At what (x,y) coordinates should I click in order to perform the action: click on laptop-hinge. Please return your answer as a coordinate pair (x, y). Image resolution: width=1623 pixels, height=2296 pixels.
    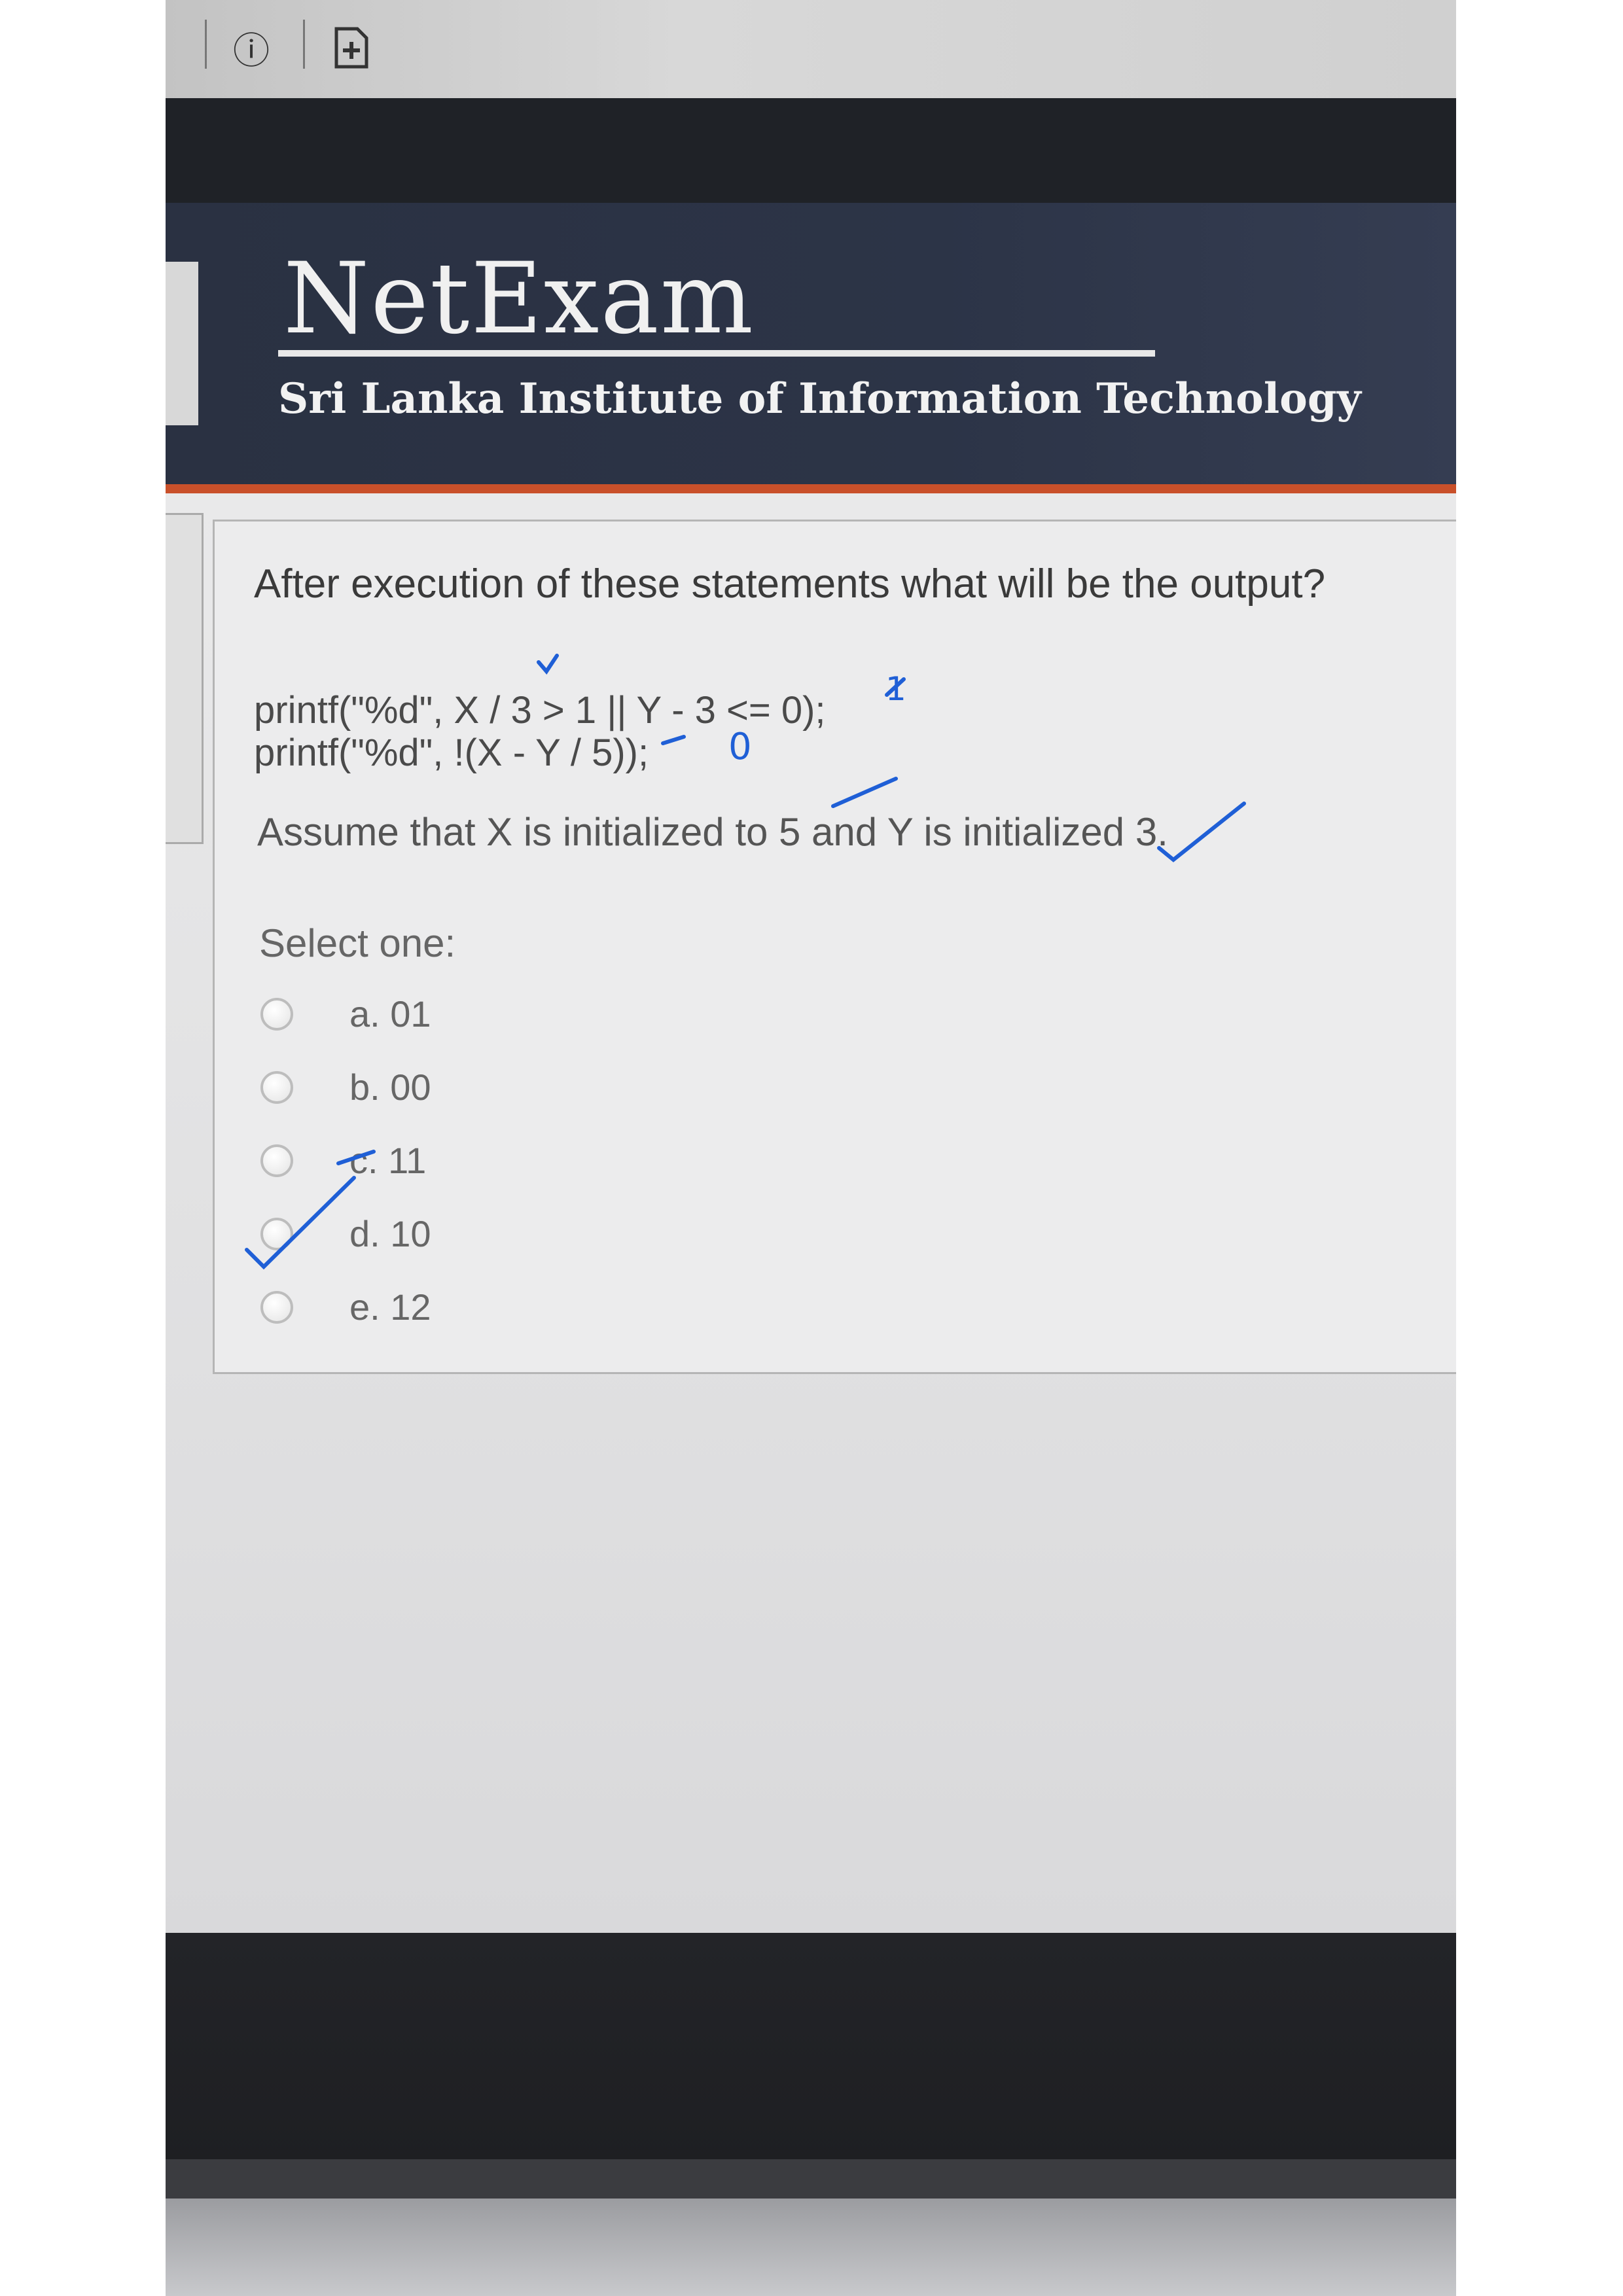
    Looking at the image, I should click on (811, 2179).